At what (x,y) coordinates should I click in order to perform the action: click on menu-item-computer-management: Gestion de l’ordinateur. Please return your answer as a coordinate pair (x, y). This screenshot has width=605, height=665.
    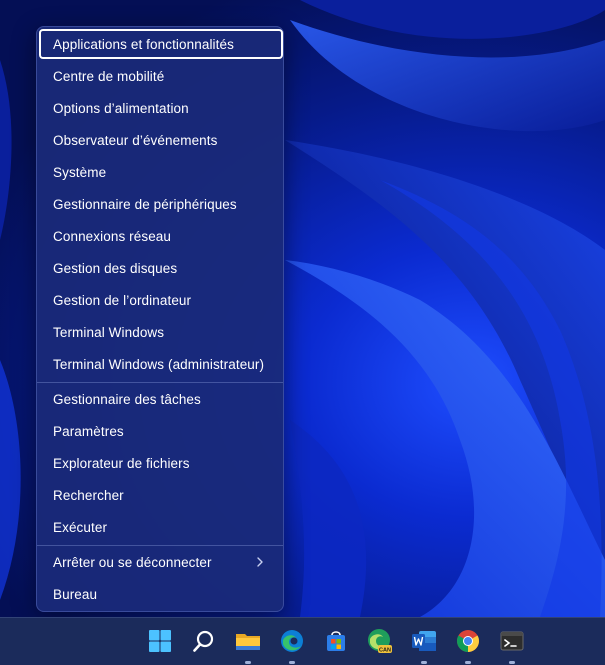
    Looking at the image, I should click on (161, 300).